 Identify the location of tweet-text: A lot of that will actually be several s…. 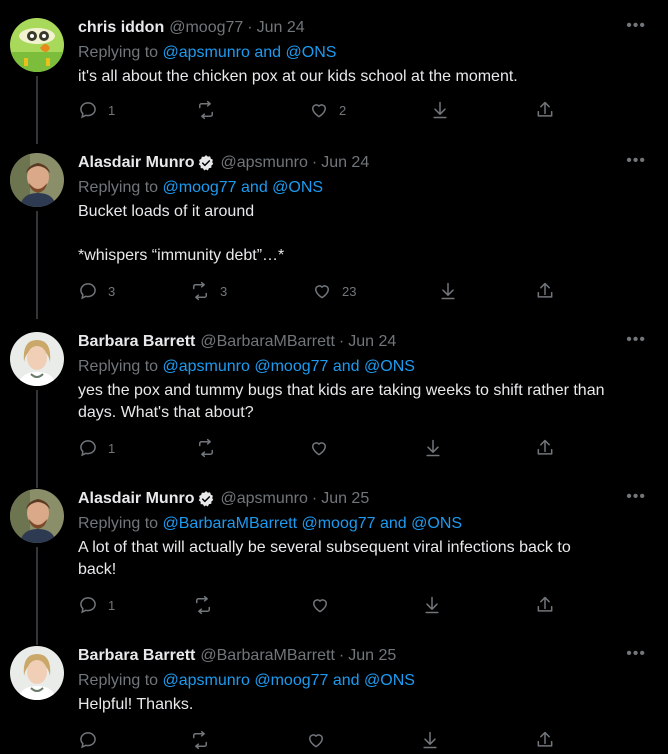
(324, 558).